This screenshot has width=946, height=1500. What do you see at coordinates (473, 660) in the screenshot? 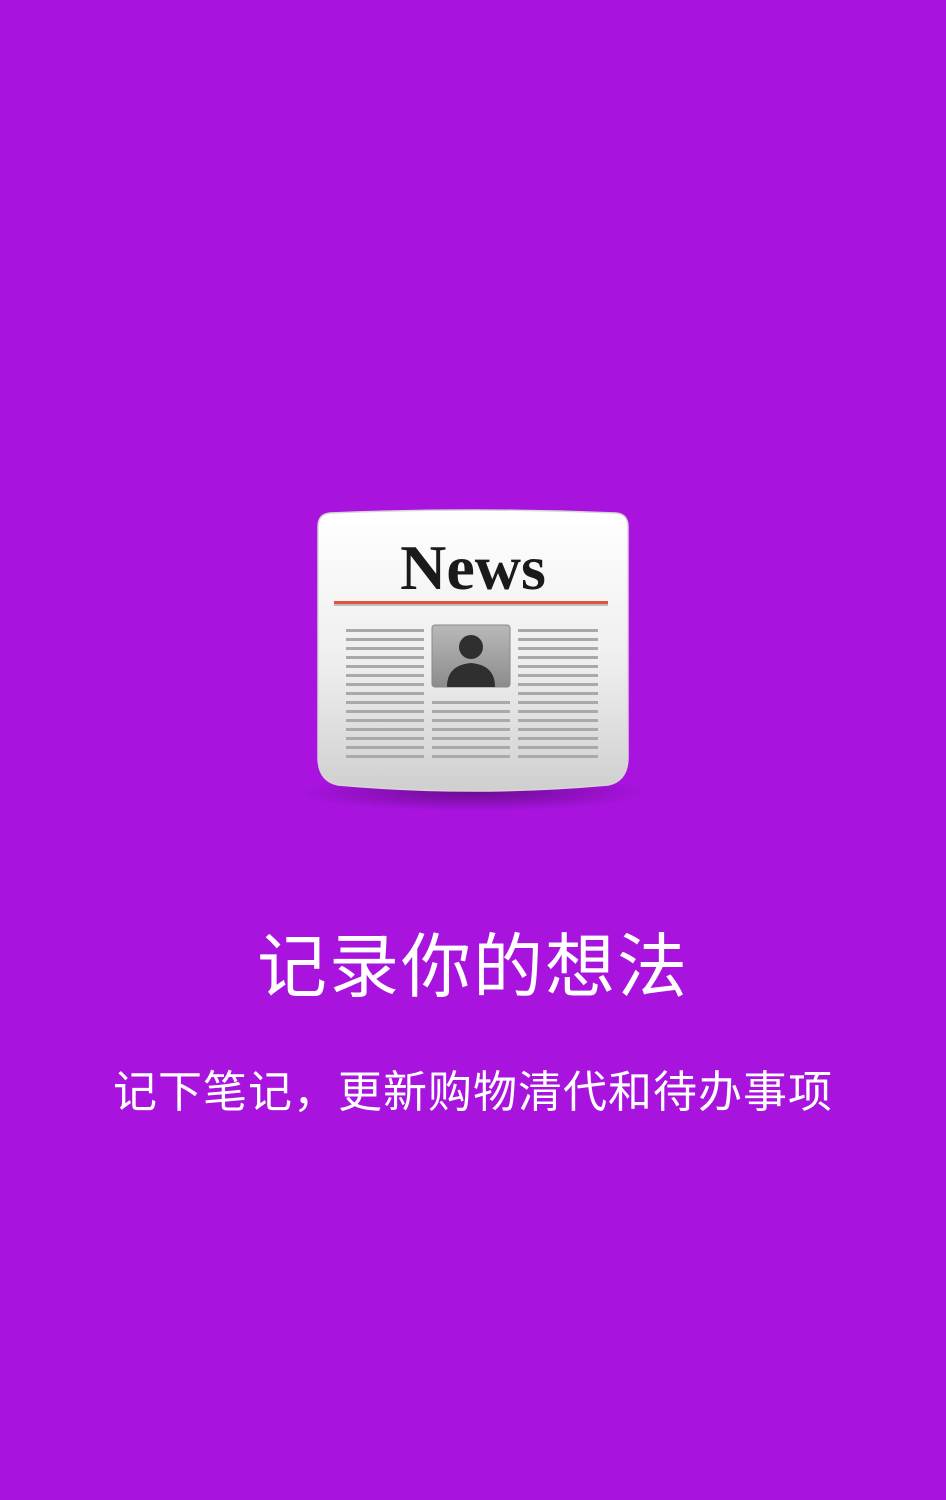
I see `newspaper-icon: News` at bounding box center [473, 660].